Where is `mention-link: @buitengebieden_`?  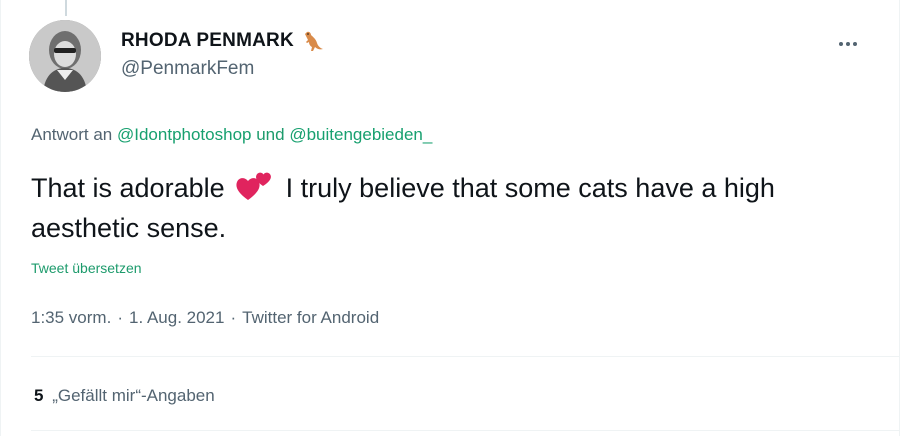 mention-link: @buitengebieden_ is located at coordinates (360, 134).